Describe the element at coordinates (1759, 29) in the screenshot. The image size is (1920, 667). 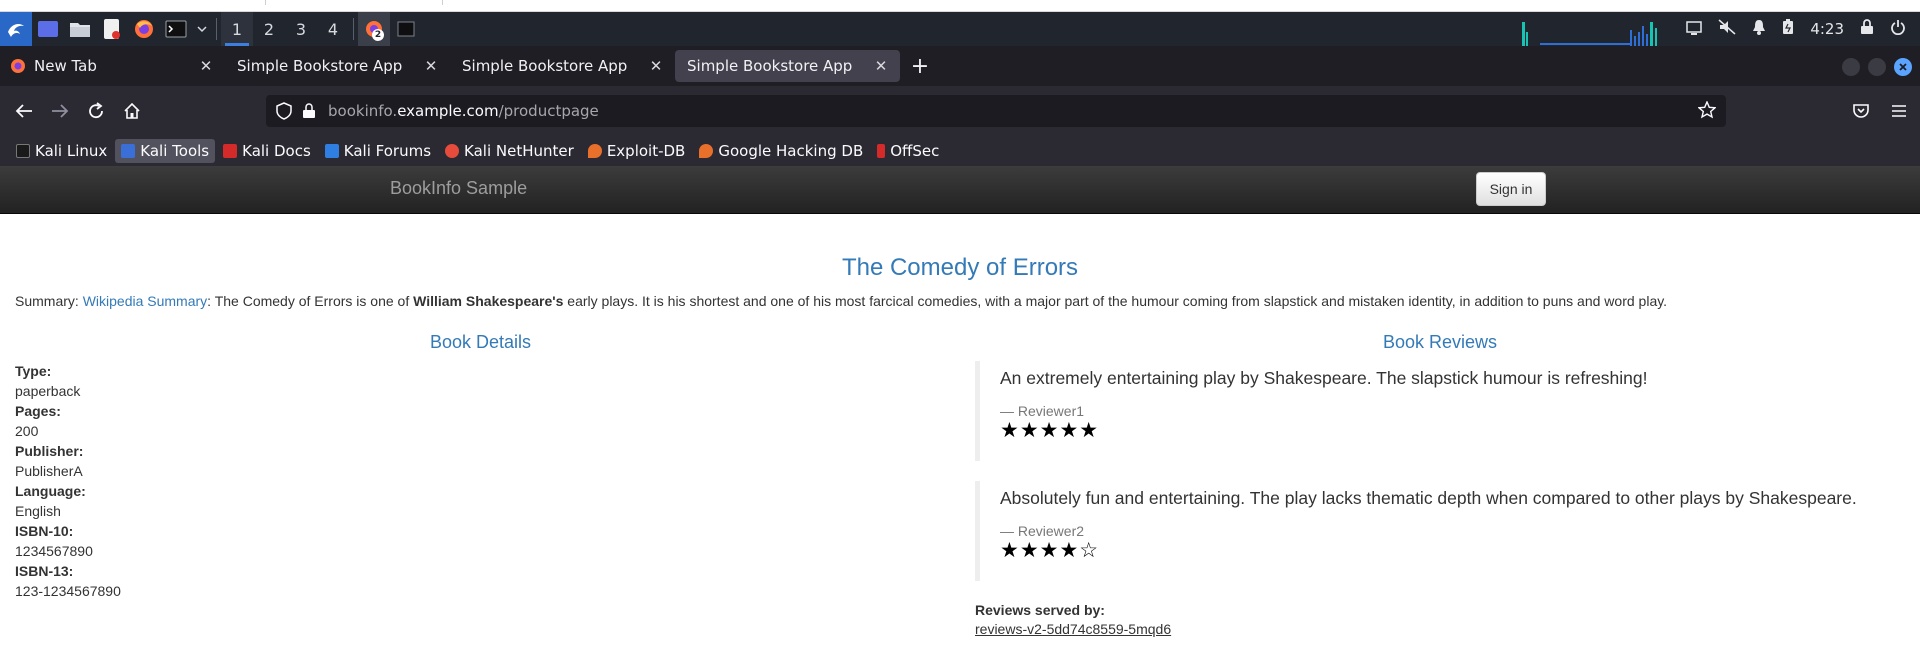
I see `notification-bell-icon` at that location.